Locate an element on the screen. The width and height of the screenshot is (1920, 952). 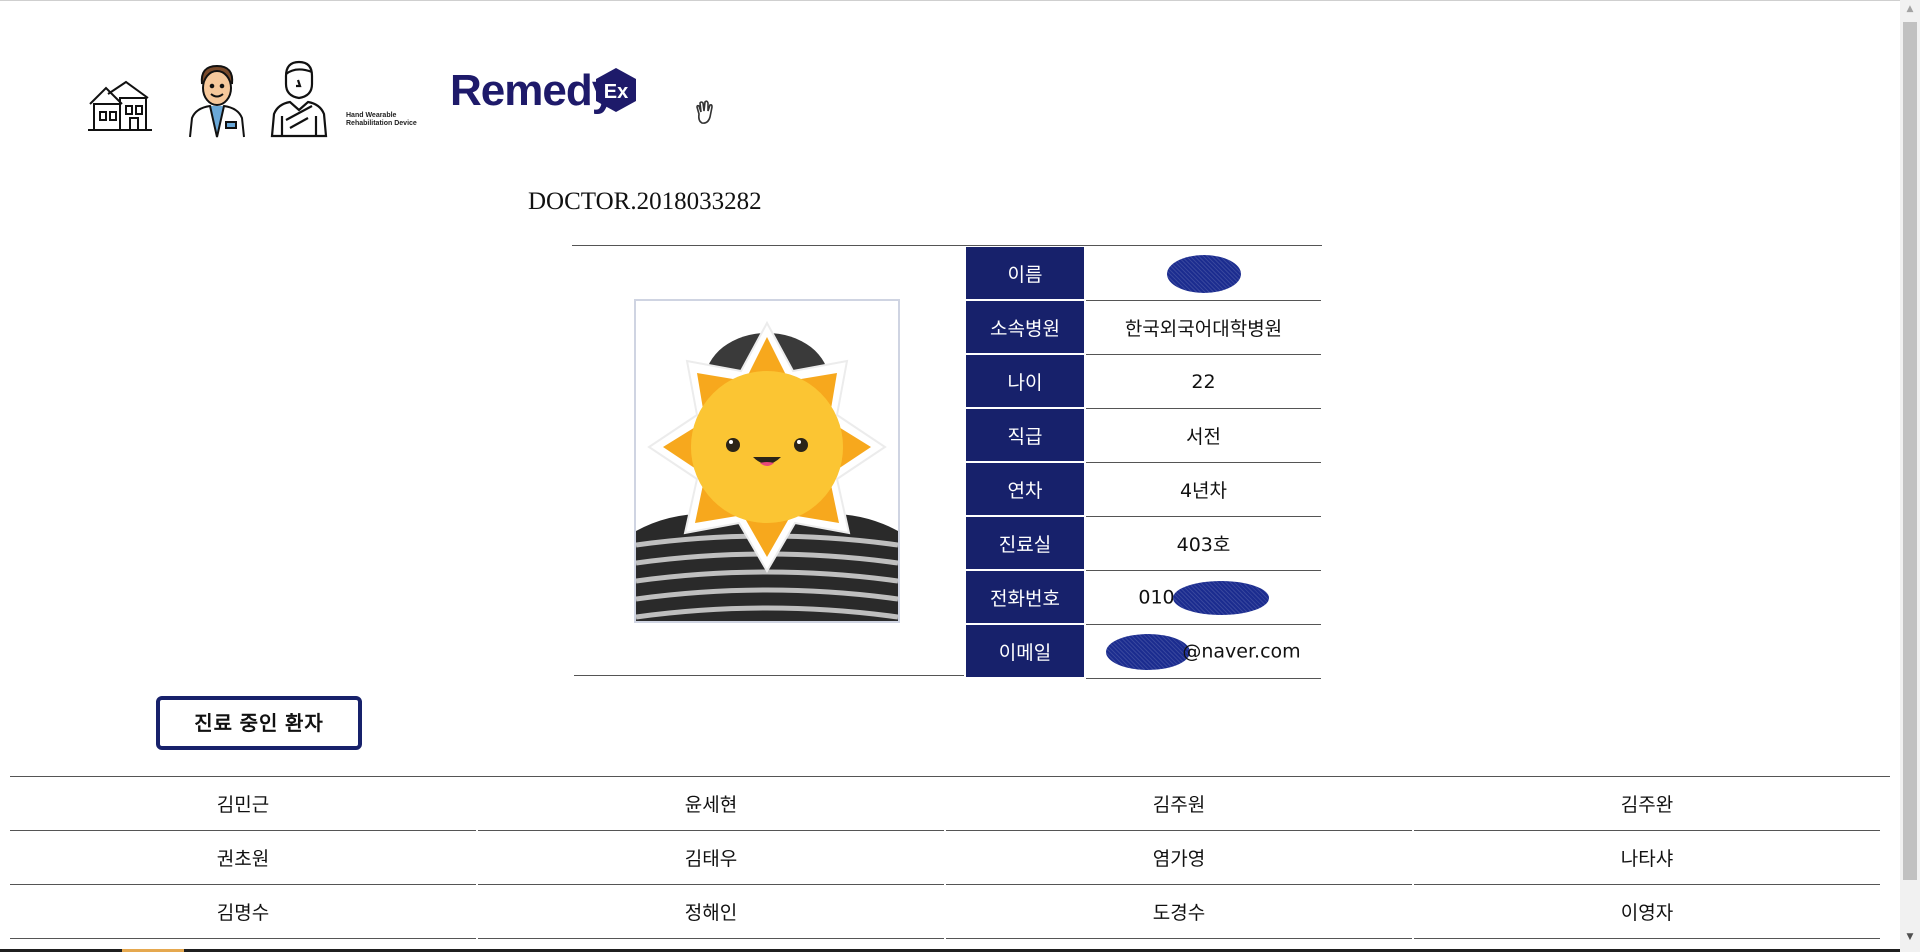
email-domain: @naver.com is located at coordinates (1241, 651).